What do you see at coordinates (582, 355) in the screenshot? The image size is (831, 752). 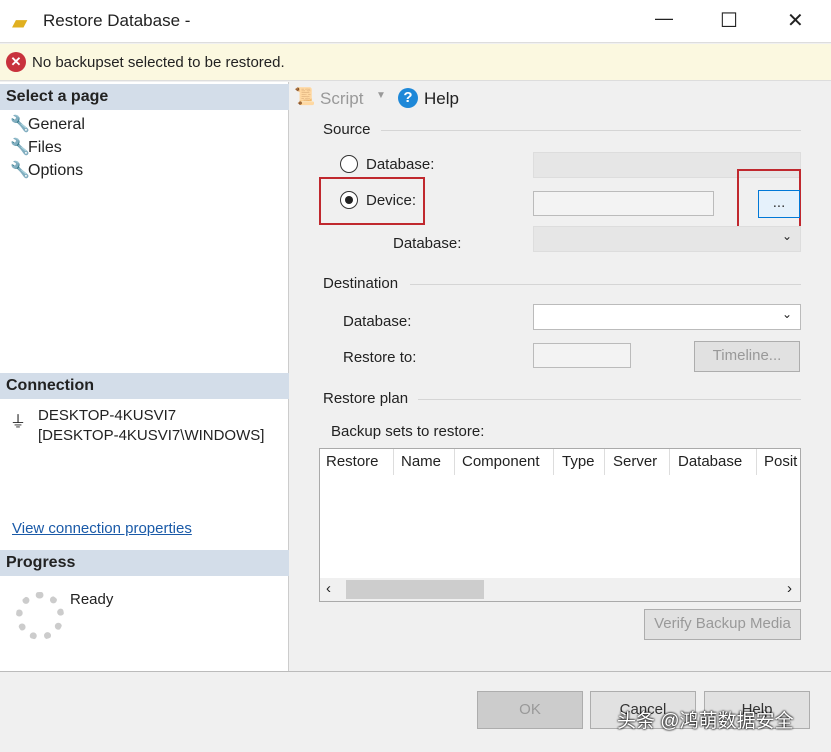 I see `restore-to-input` at bounding box center [582, 355].